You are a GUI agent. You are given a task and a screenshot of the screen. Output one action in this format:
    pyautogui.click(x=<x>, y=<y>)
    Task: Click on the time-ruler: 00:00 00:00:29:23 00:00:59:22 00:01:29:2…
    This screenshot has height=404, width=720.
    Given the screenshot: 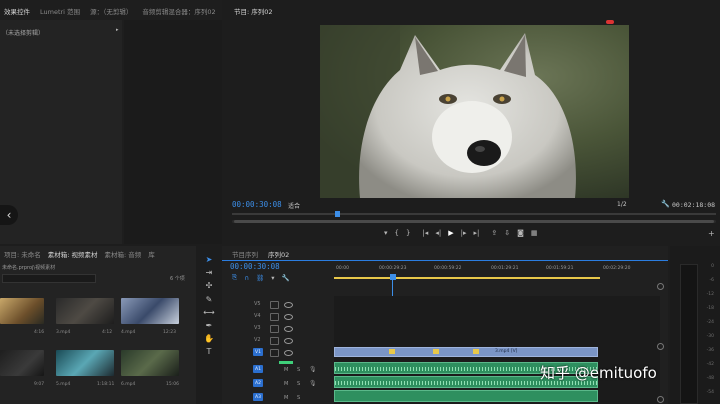 What is the action you would take?
    pyautogui.click(x=501, y=273)
    